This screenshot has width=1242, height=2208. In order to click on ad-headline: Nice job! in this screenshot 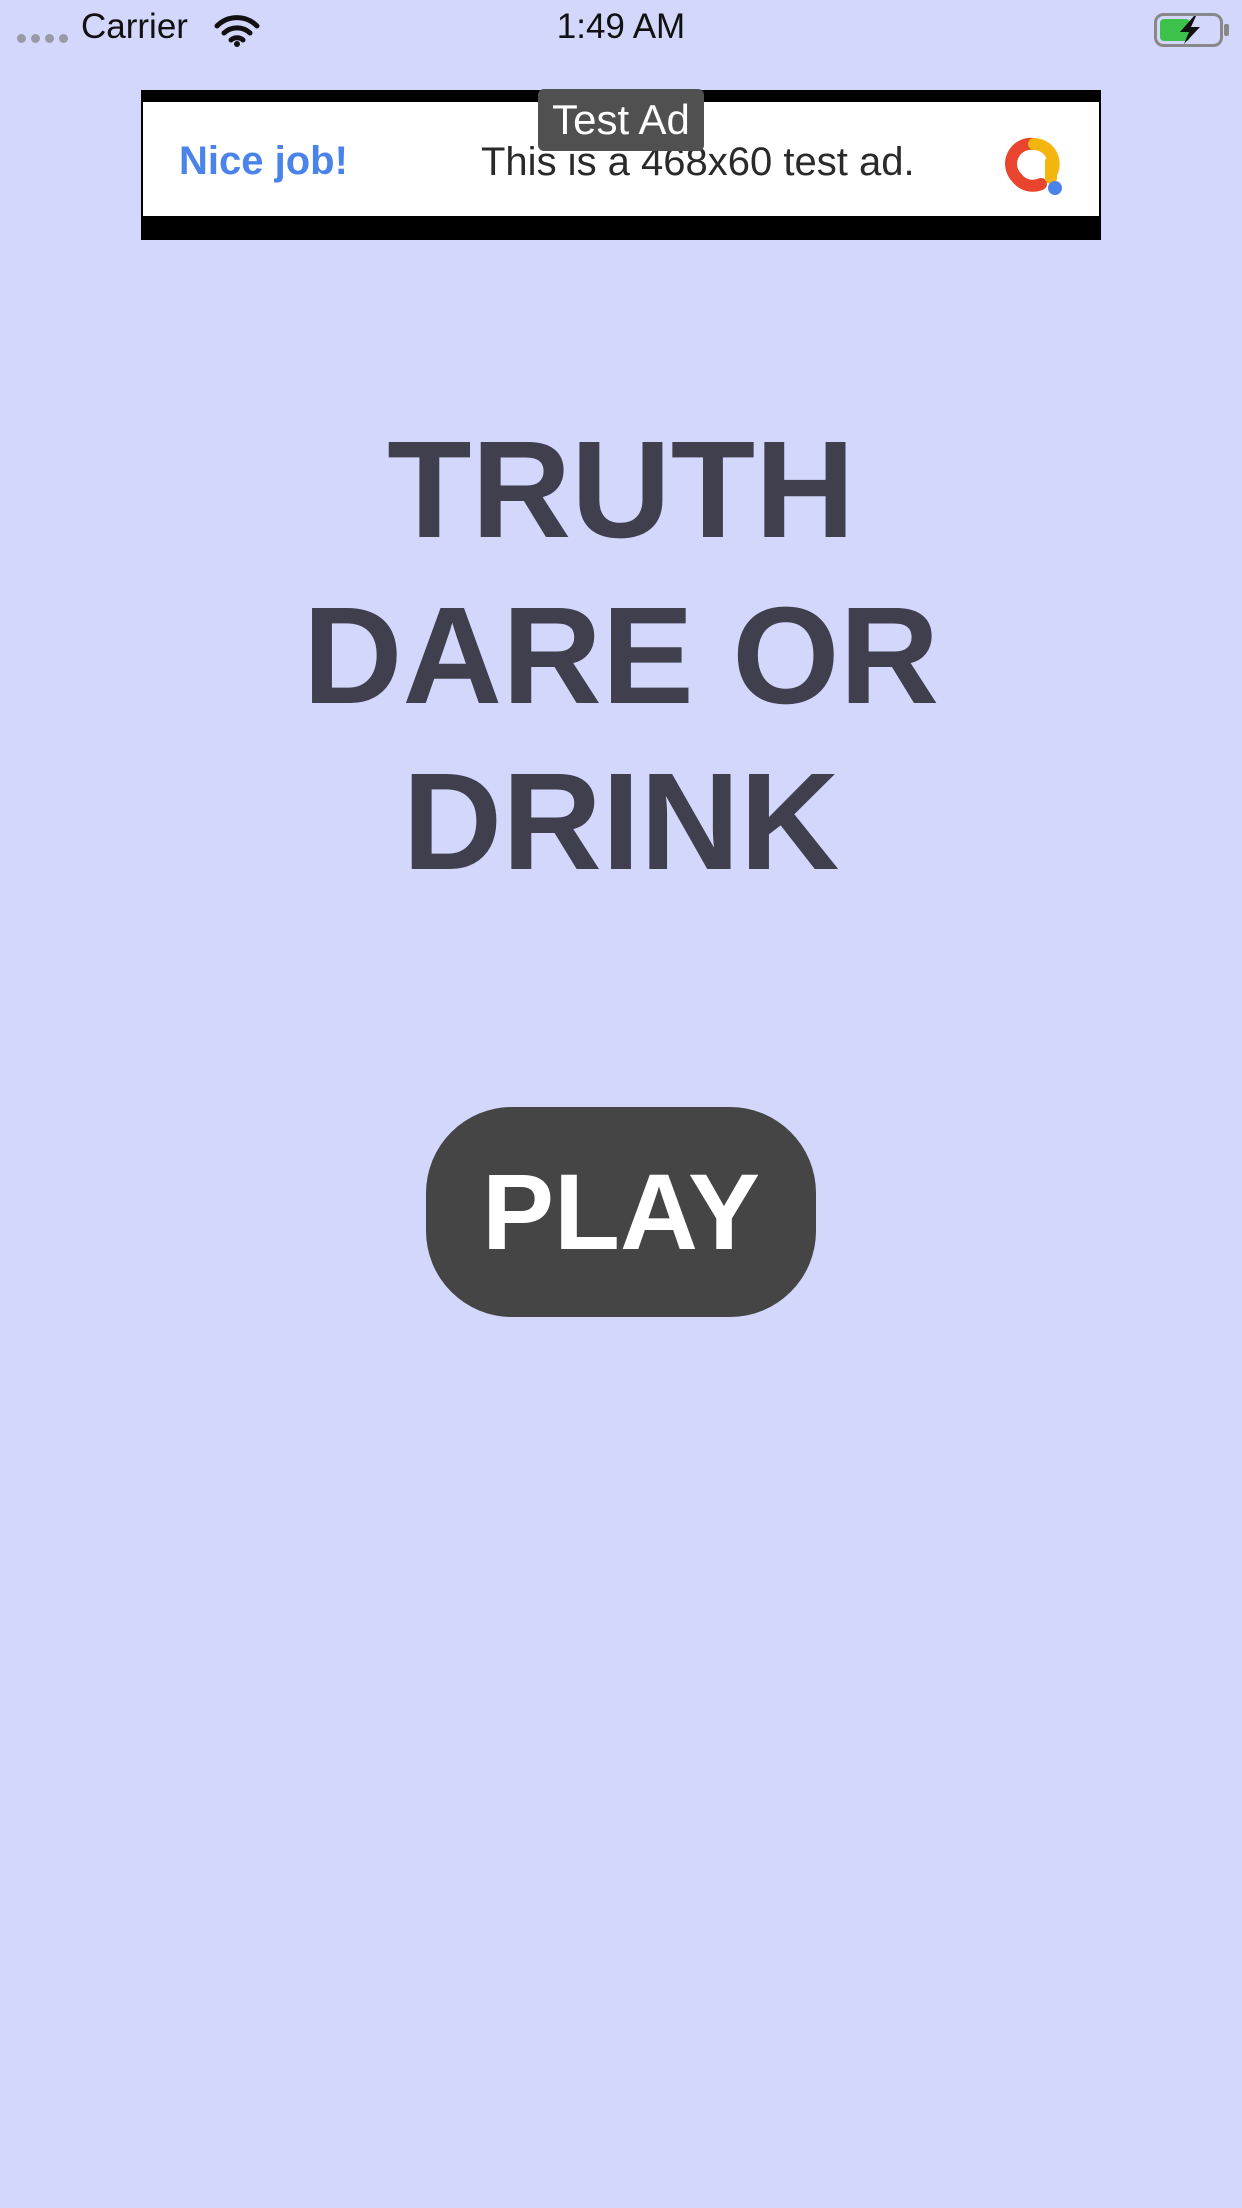, I will do `click(263, 161)`.